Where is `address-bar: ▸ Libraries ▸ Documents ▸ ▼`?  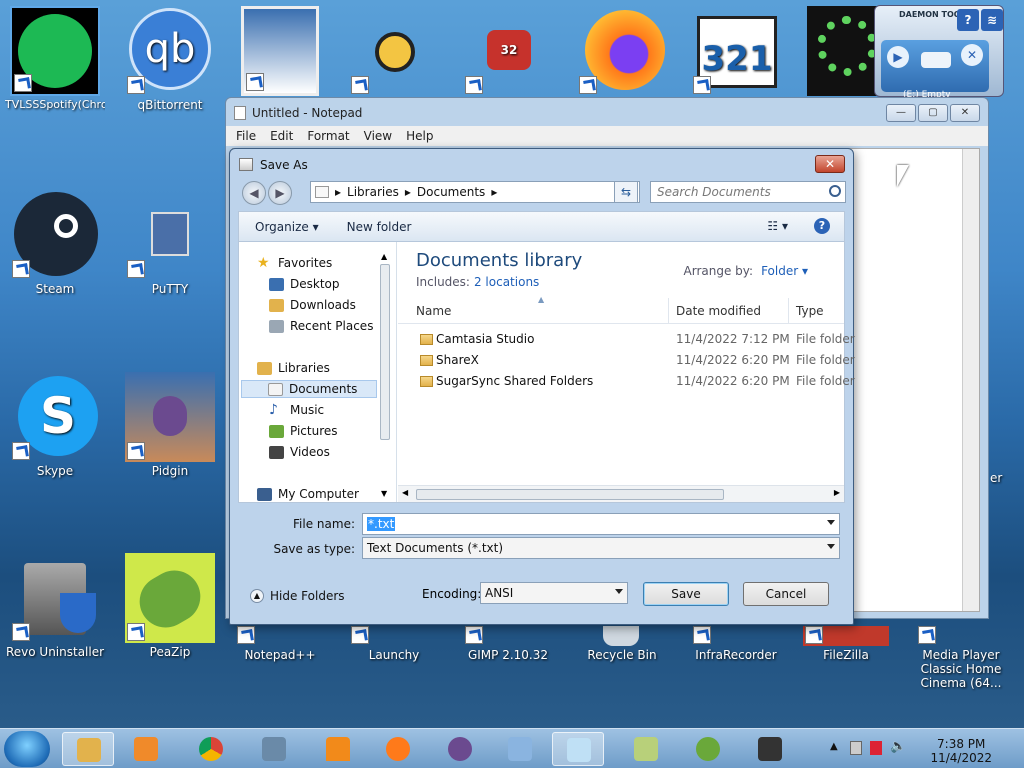
address-bar: ▸ Libraries ▸ Documents ▸ ▼ is located at coordinates (475, 192).